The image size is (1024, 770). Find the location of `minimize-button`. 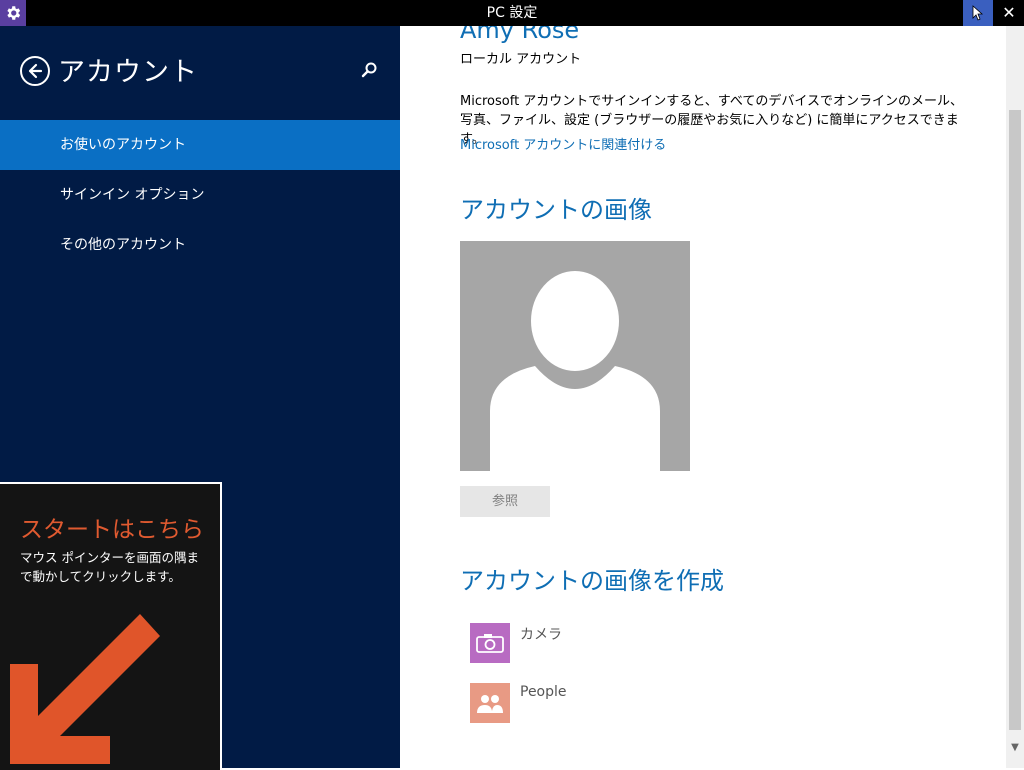

minimize-button is located at coordinates (978, 13).